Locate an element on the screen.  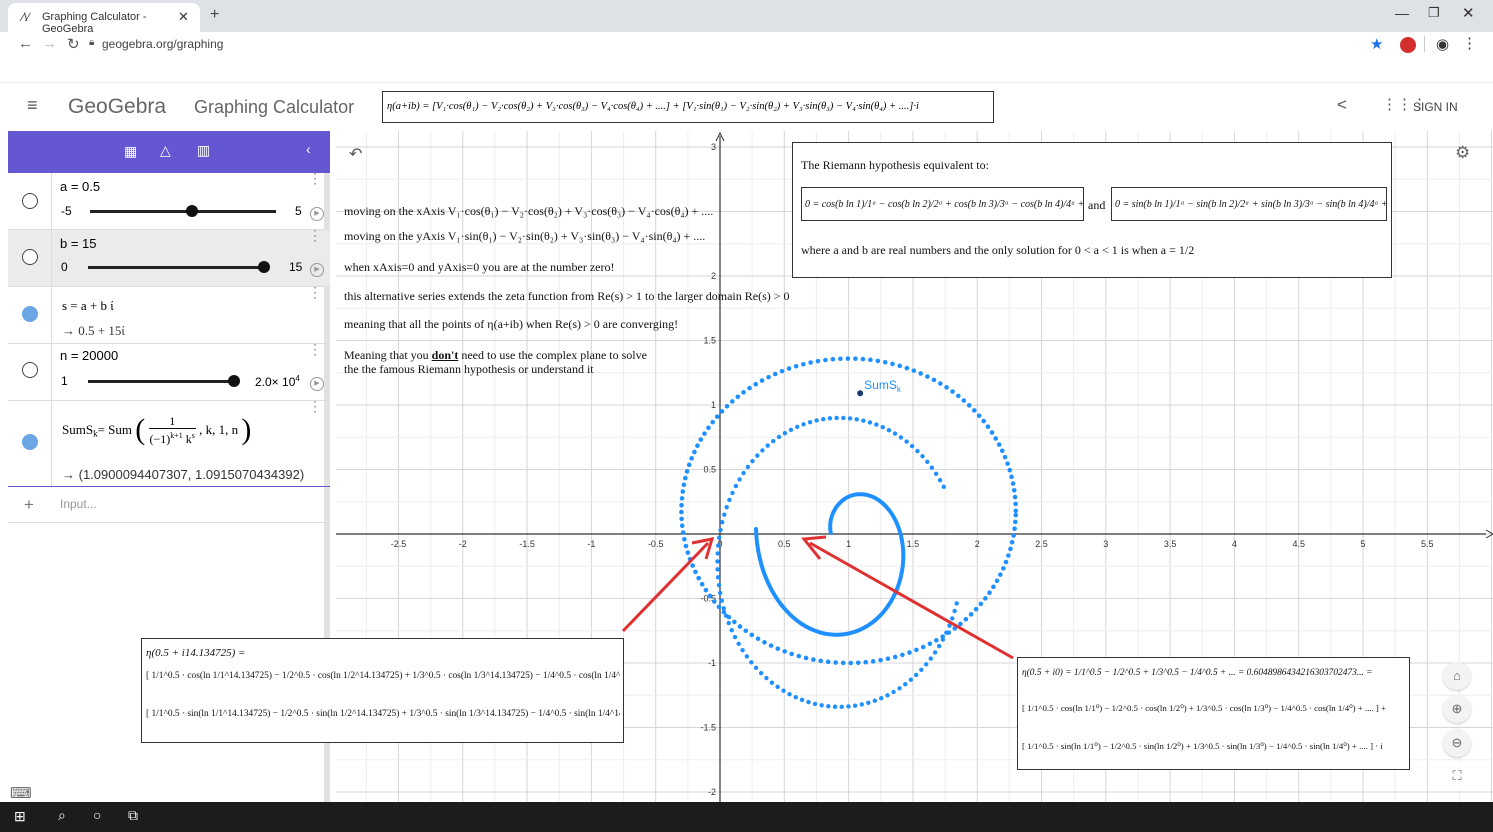
url-field: geogebra.org/graphing is located at coordinates (722, 47).